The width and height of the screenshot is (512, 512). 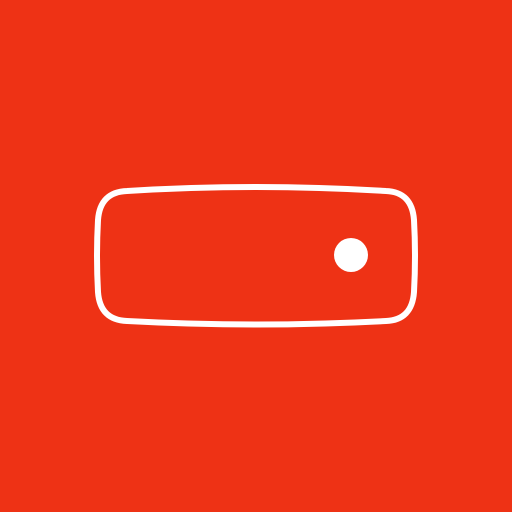 I want to click on status-led-dot, so click(x=351, y=255).